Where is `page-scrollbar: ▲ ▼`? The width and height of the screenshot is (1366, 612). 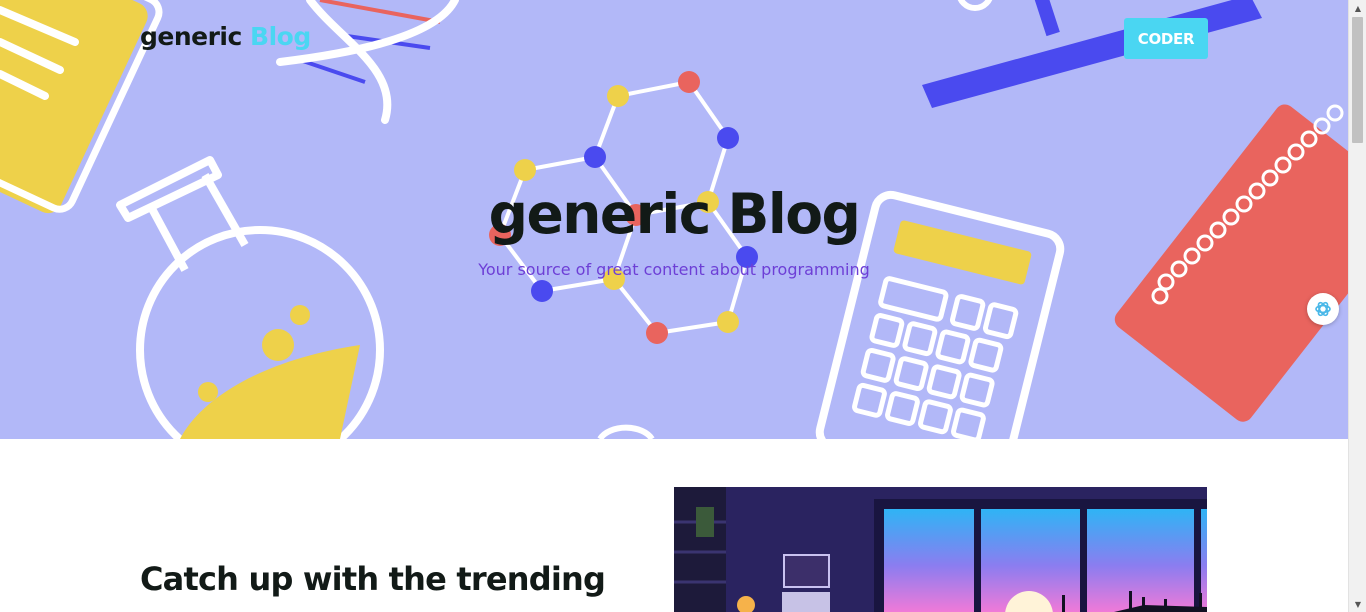 page-scrollbar: ▲ ▼ is located at coordinates (1357, 306).